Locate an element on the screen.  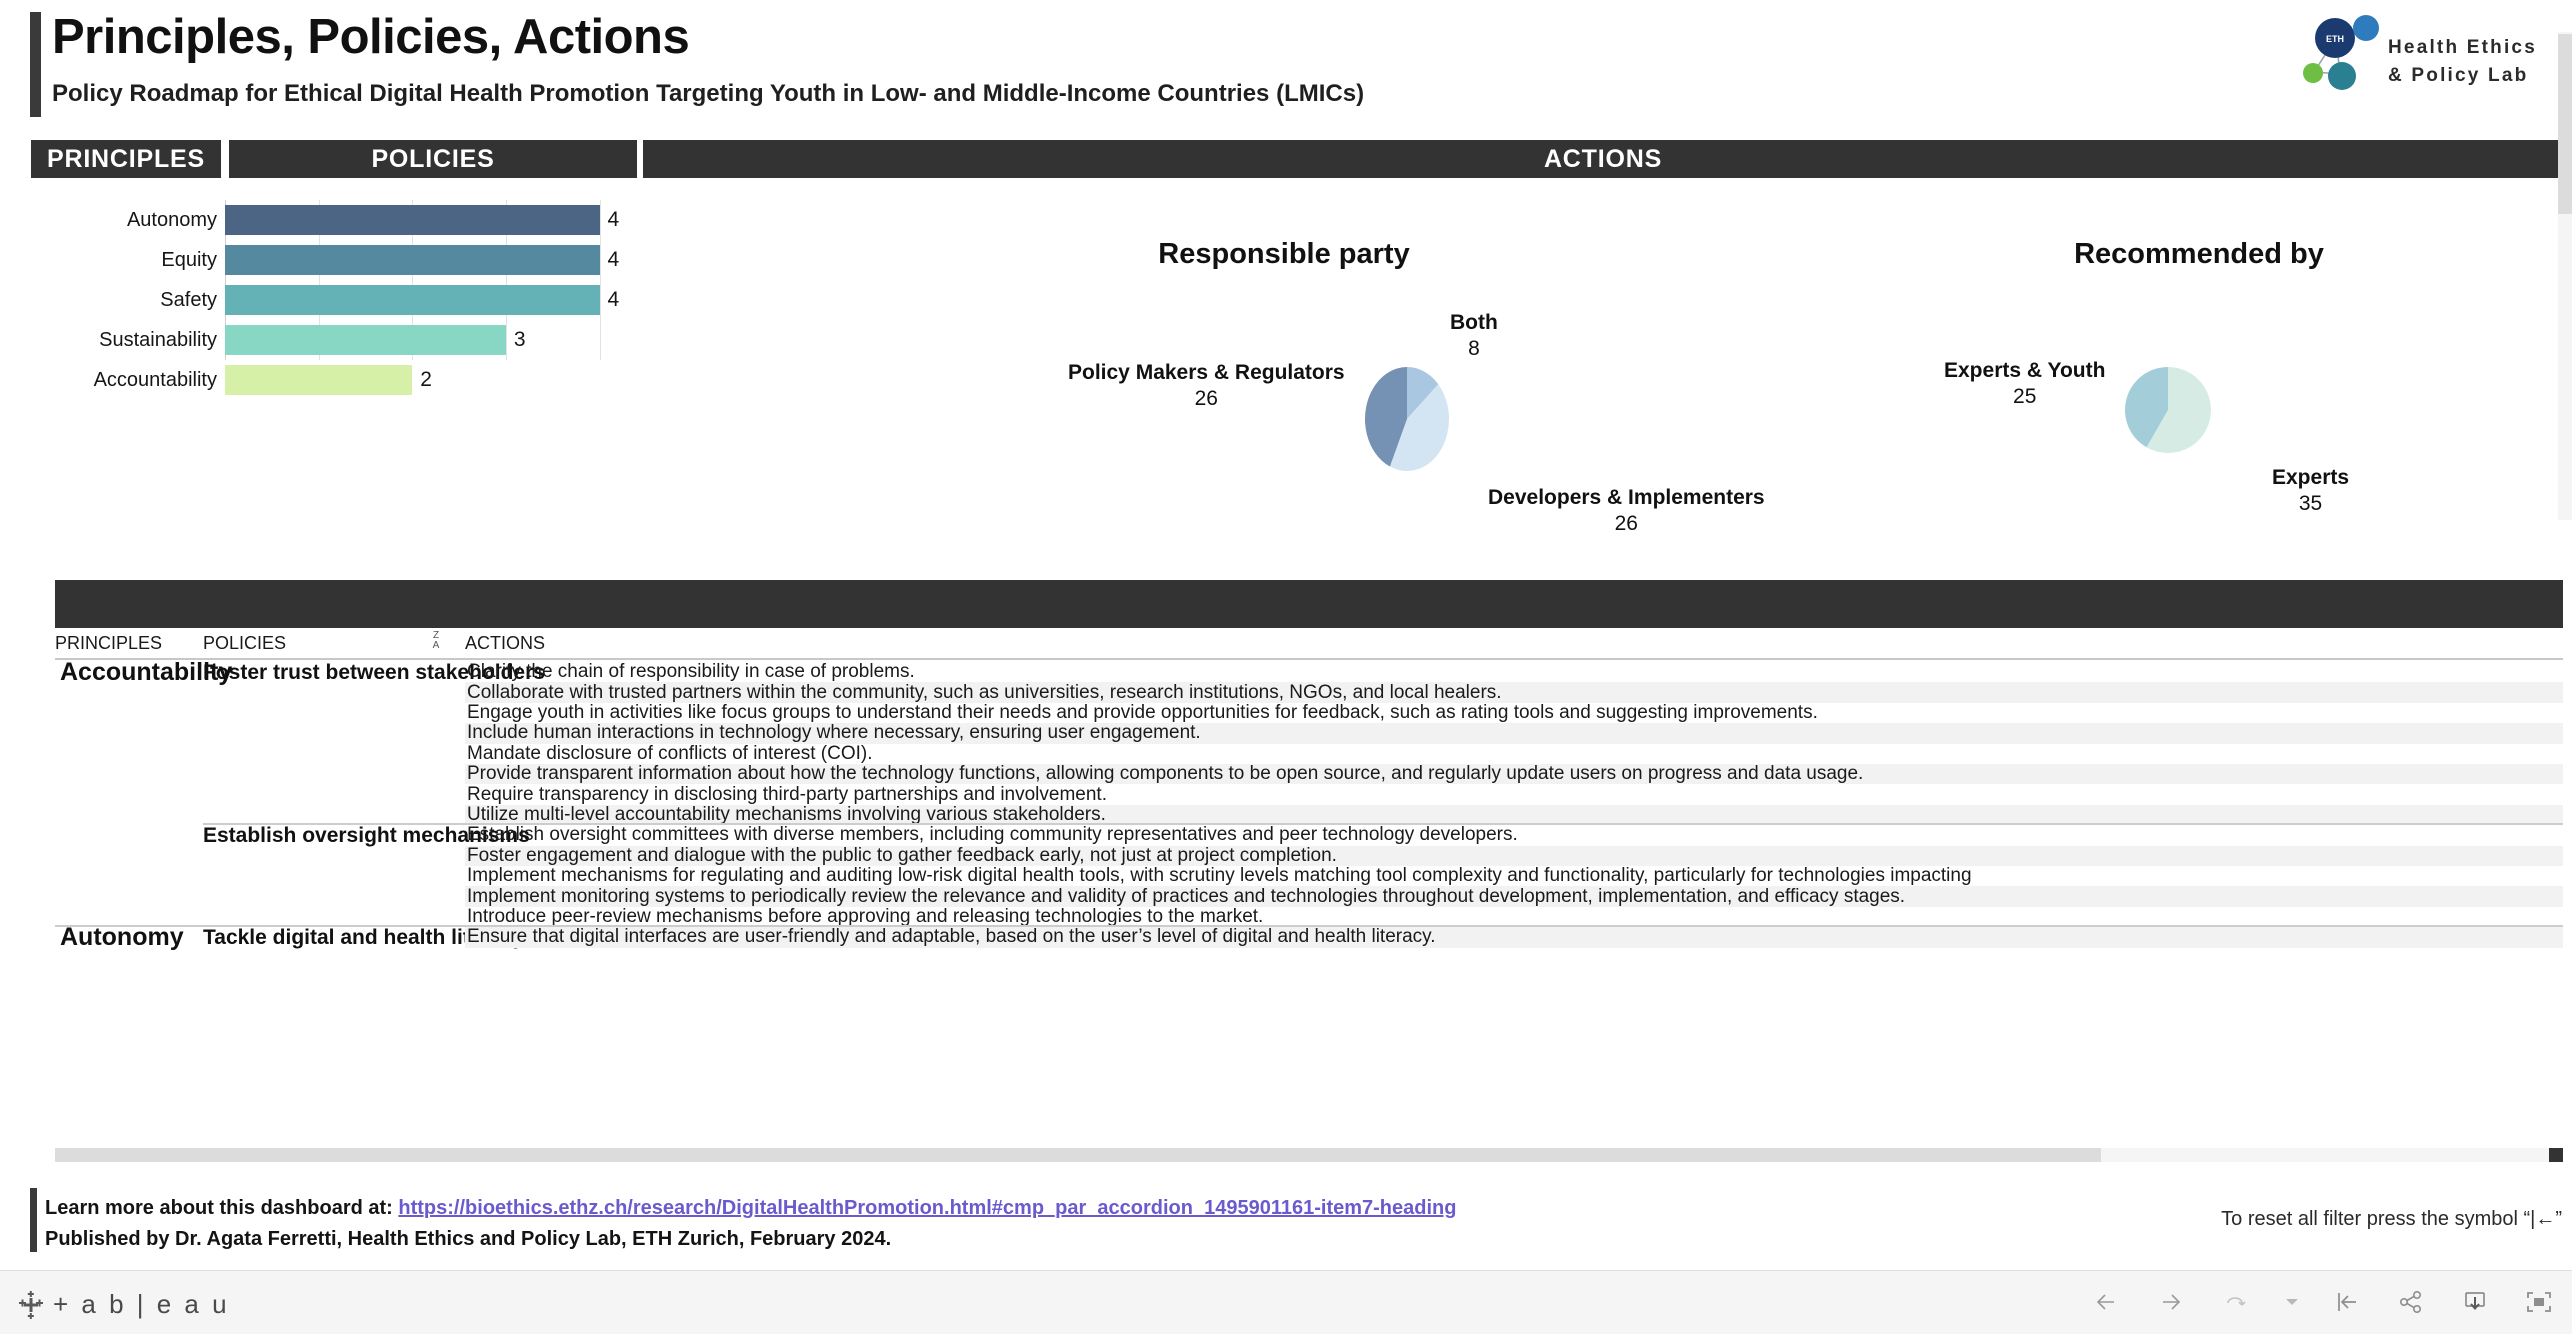
pie-label-developers: Developers & Implementers 26 is located at coordinates (1626, 511).